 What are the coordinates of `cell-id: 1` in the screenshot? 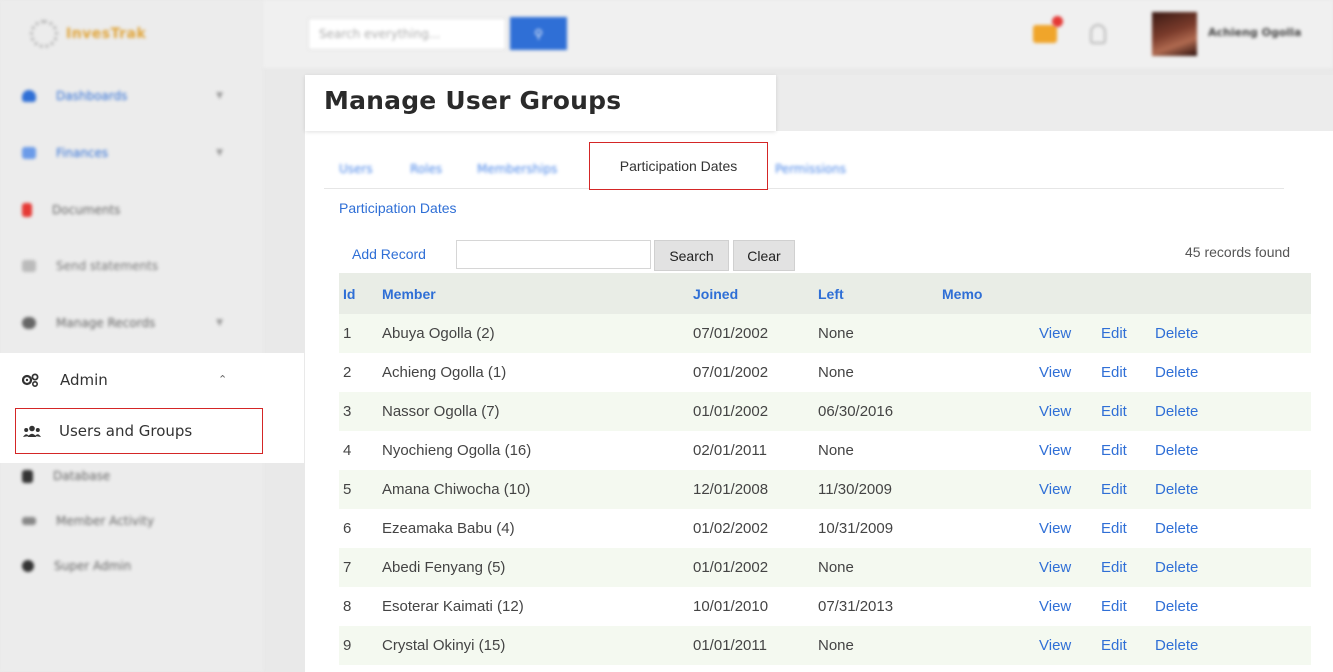 It's located at (347, 333).